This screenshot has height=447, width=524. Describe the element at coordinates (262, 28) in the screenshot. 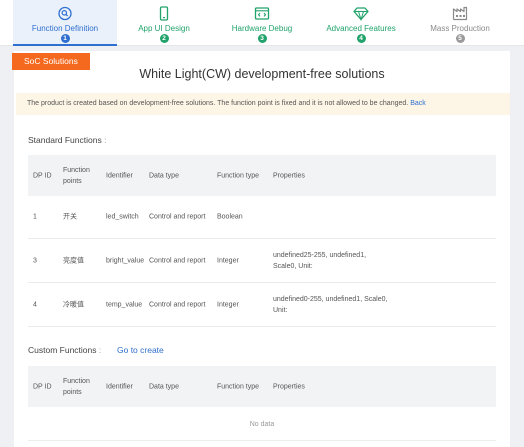

I see `step-label: Hardware Debug` at that location.